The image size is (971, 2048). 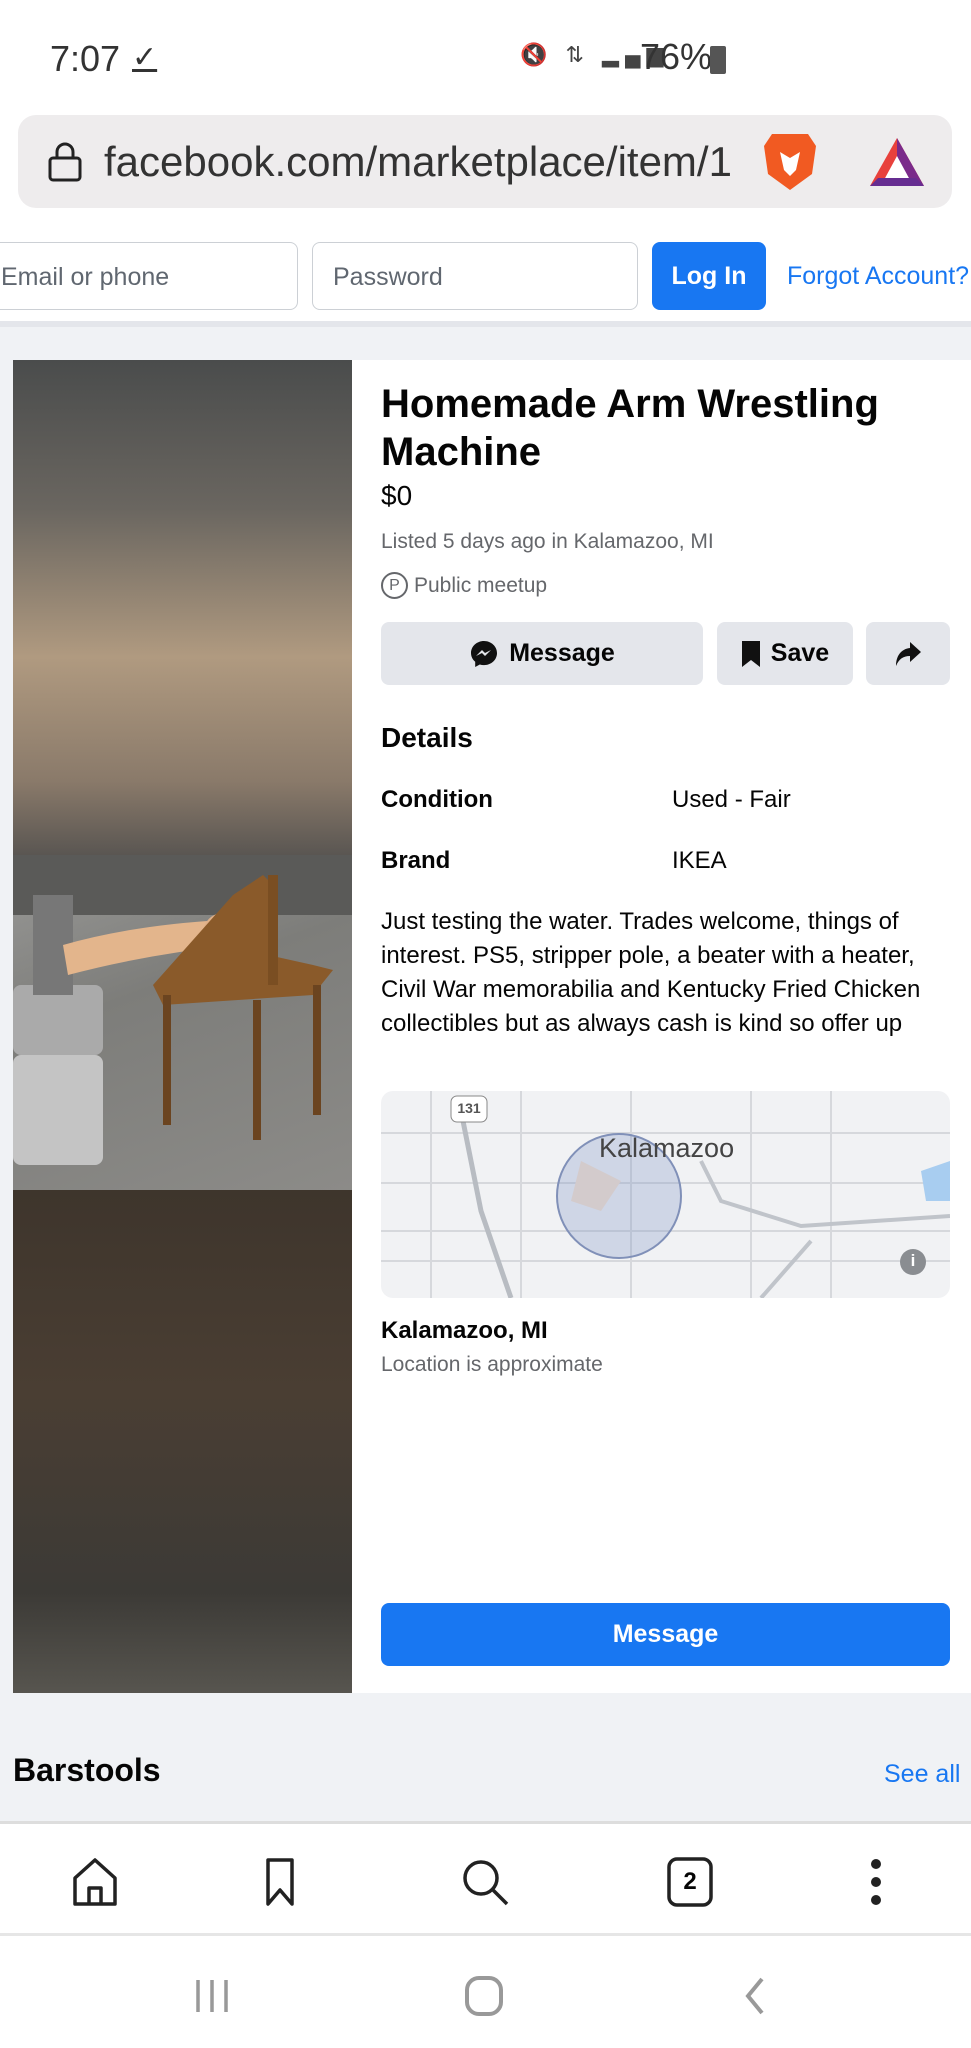 I want to click on see-all-link: See all, so click(x=922, y=1774).